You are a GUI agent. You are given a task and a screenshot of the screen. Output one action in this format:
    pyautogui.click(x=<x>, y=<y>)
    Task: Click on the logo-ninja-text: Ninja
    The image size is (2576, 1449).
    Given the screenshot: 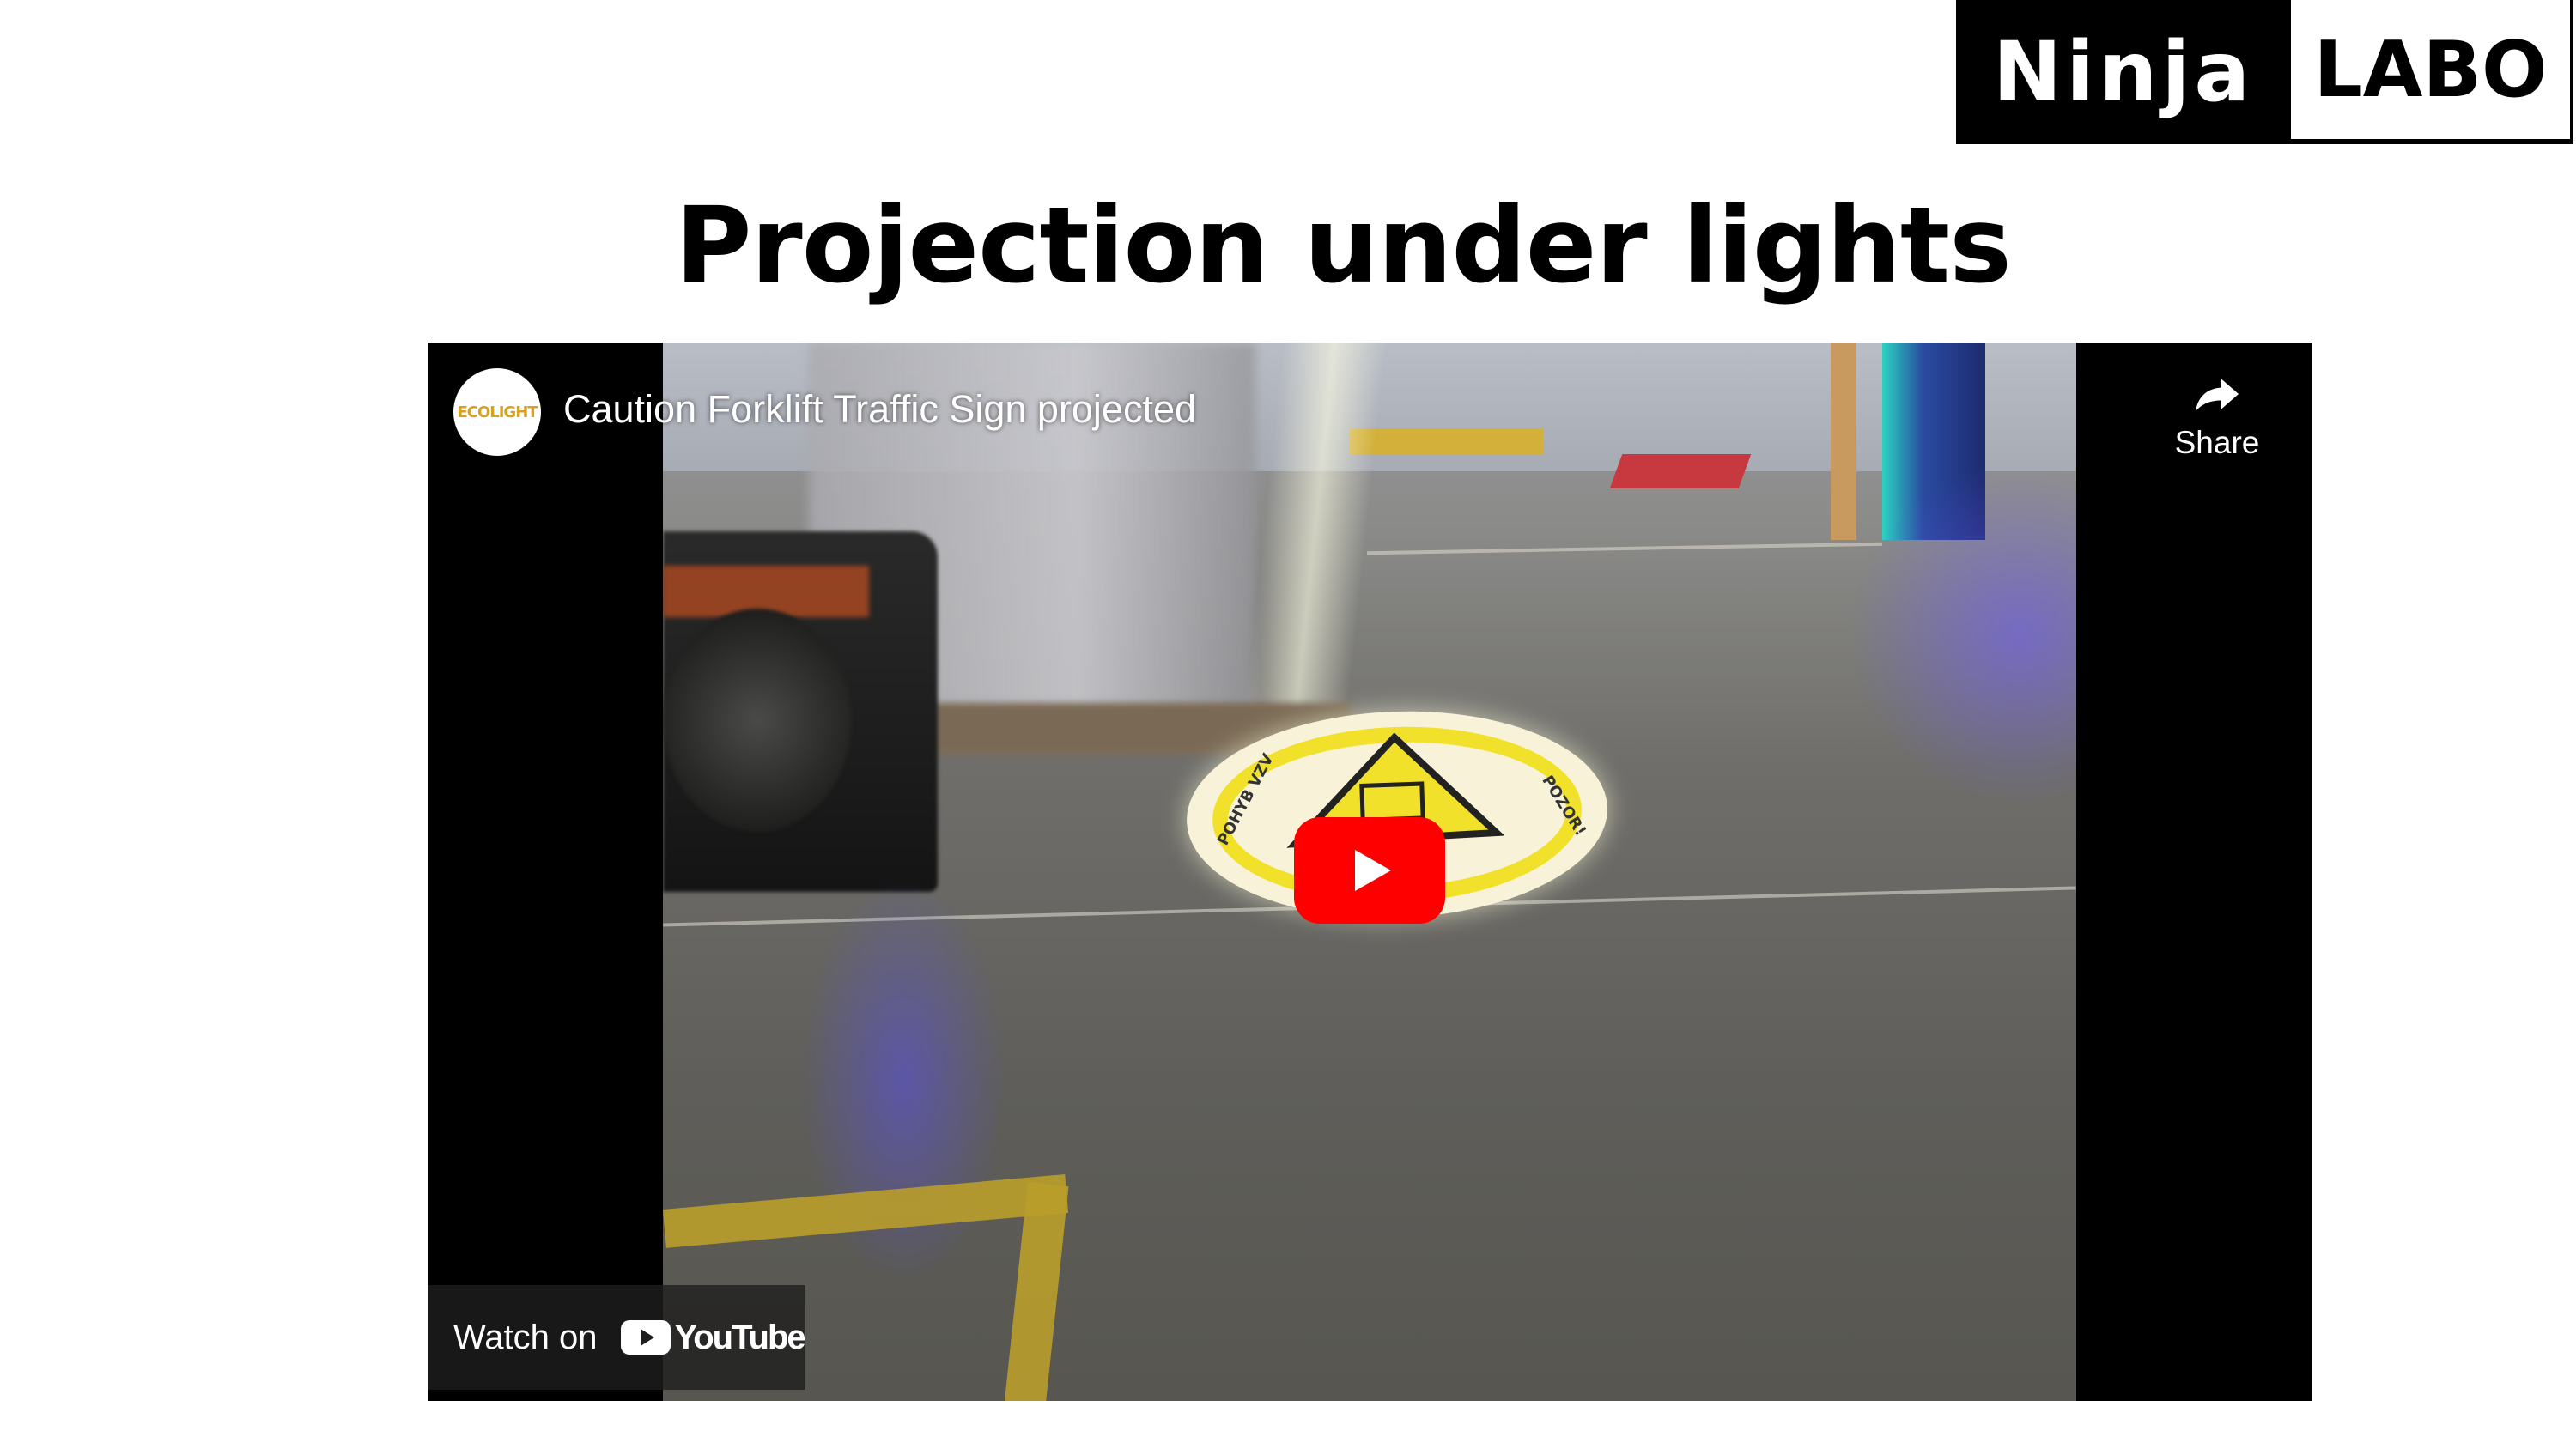 What is the action you would take?
    pyautogui.click(x=2123, y=72)
    